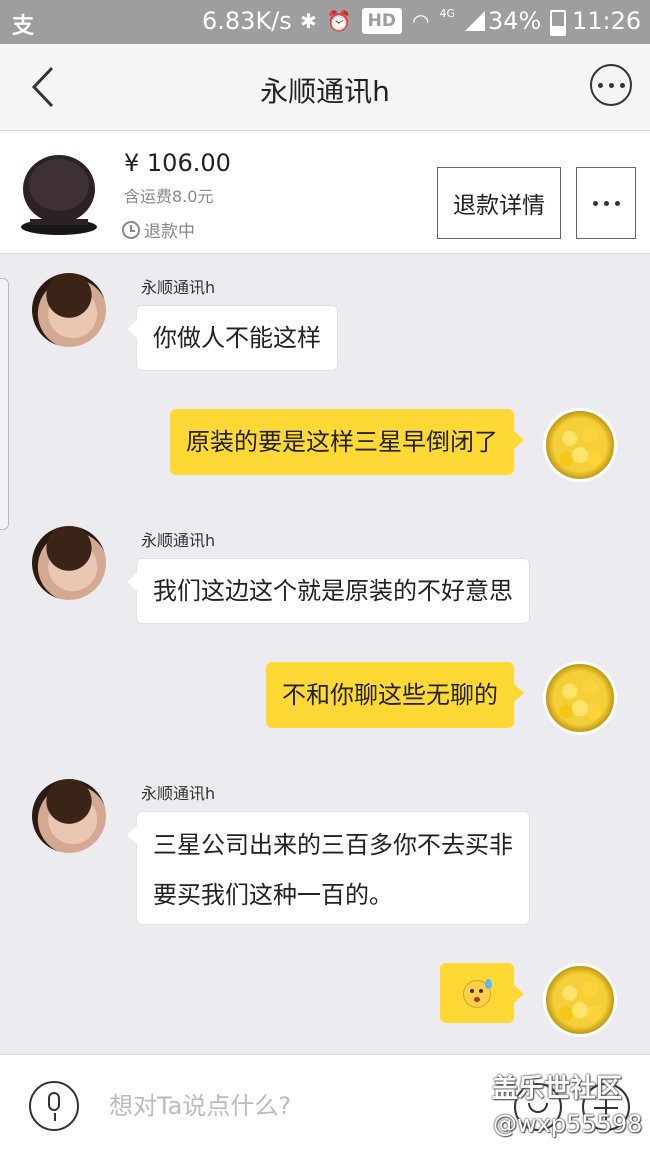  Describe the element at coordinates (488, 984) in the screenshot. I see `sweat-drop` at that location.